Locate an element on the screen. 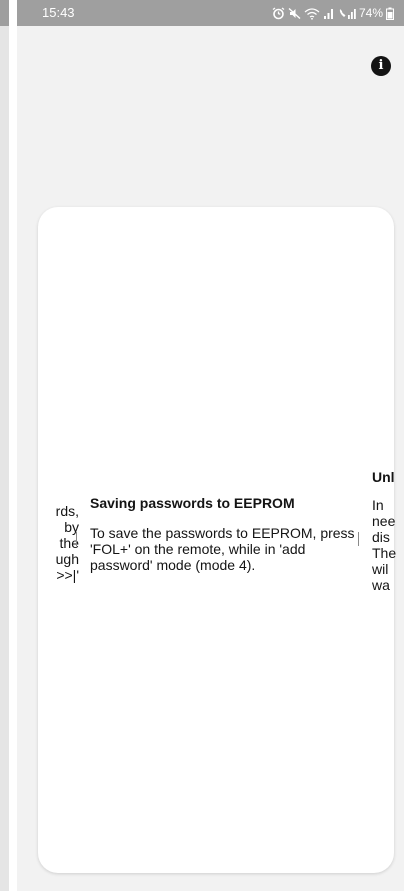 The height and width of the screenshot is (891, 404). next-slide-line: wa is located at coordinates (381, 585).